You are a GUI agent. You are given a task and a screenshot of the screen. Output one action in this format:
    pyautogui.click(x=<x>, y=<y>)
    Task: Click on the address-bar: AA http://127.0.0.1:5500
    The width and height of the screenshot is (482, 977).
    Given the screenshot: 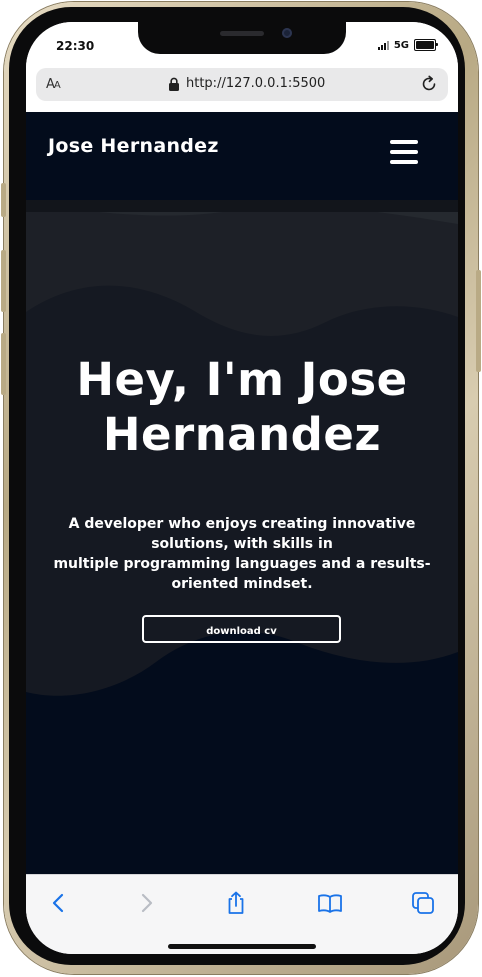 What is the action you would take?
    pyautogui.click(x=242, y=84)
    